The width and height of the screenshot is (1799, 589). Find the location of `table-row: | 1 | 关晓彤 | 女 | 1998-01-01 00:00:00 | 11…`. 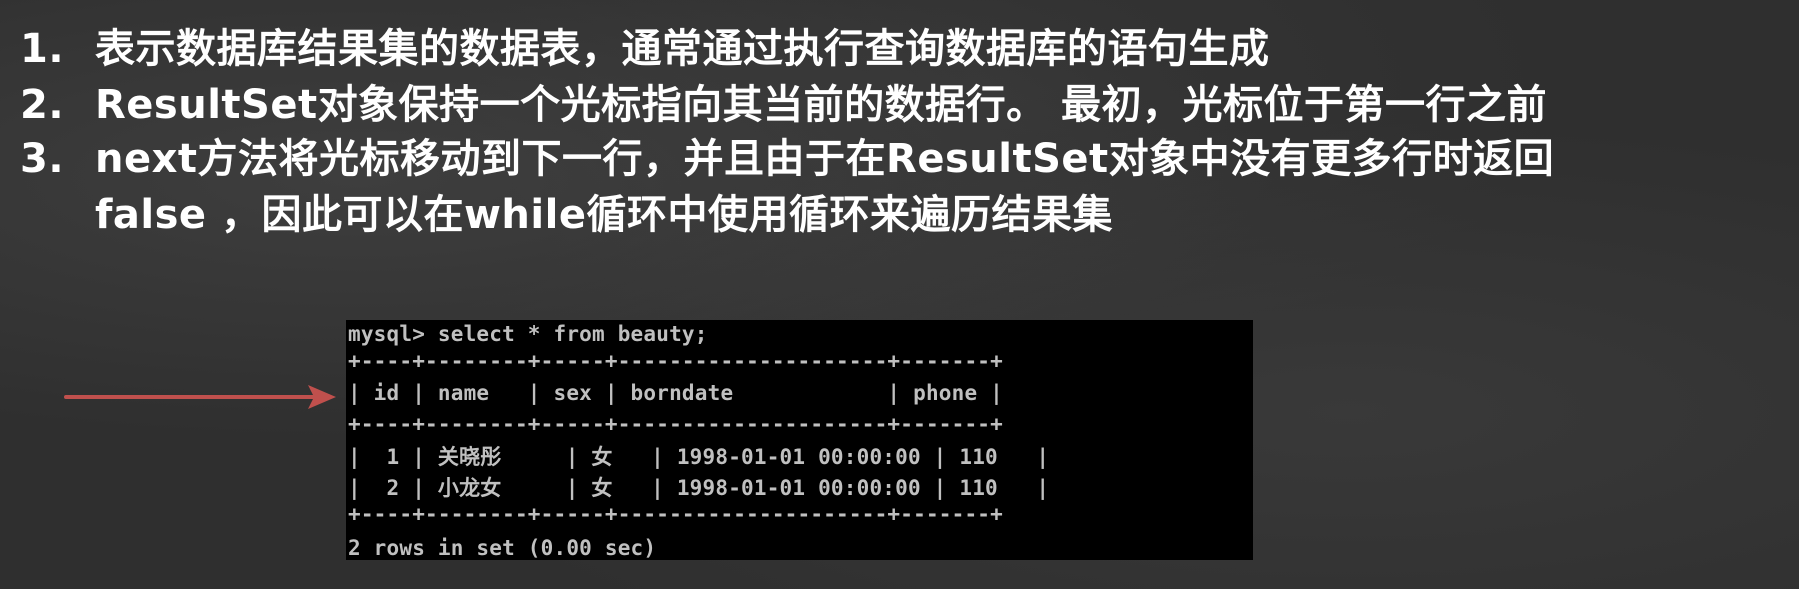

table-row: | 1 | 关晓彤 | 女 | 1998-01-01 00:00:00 | 11… is located at coordinates (699, 457).